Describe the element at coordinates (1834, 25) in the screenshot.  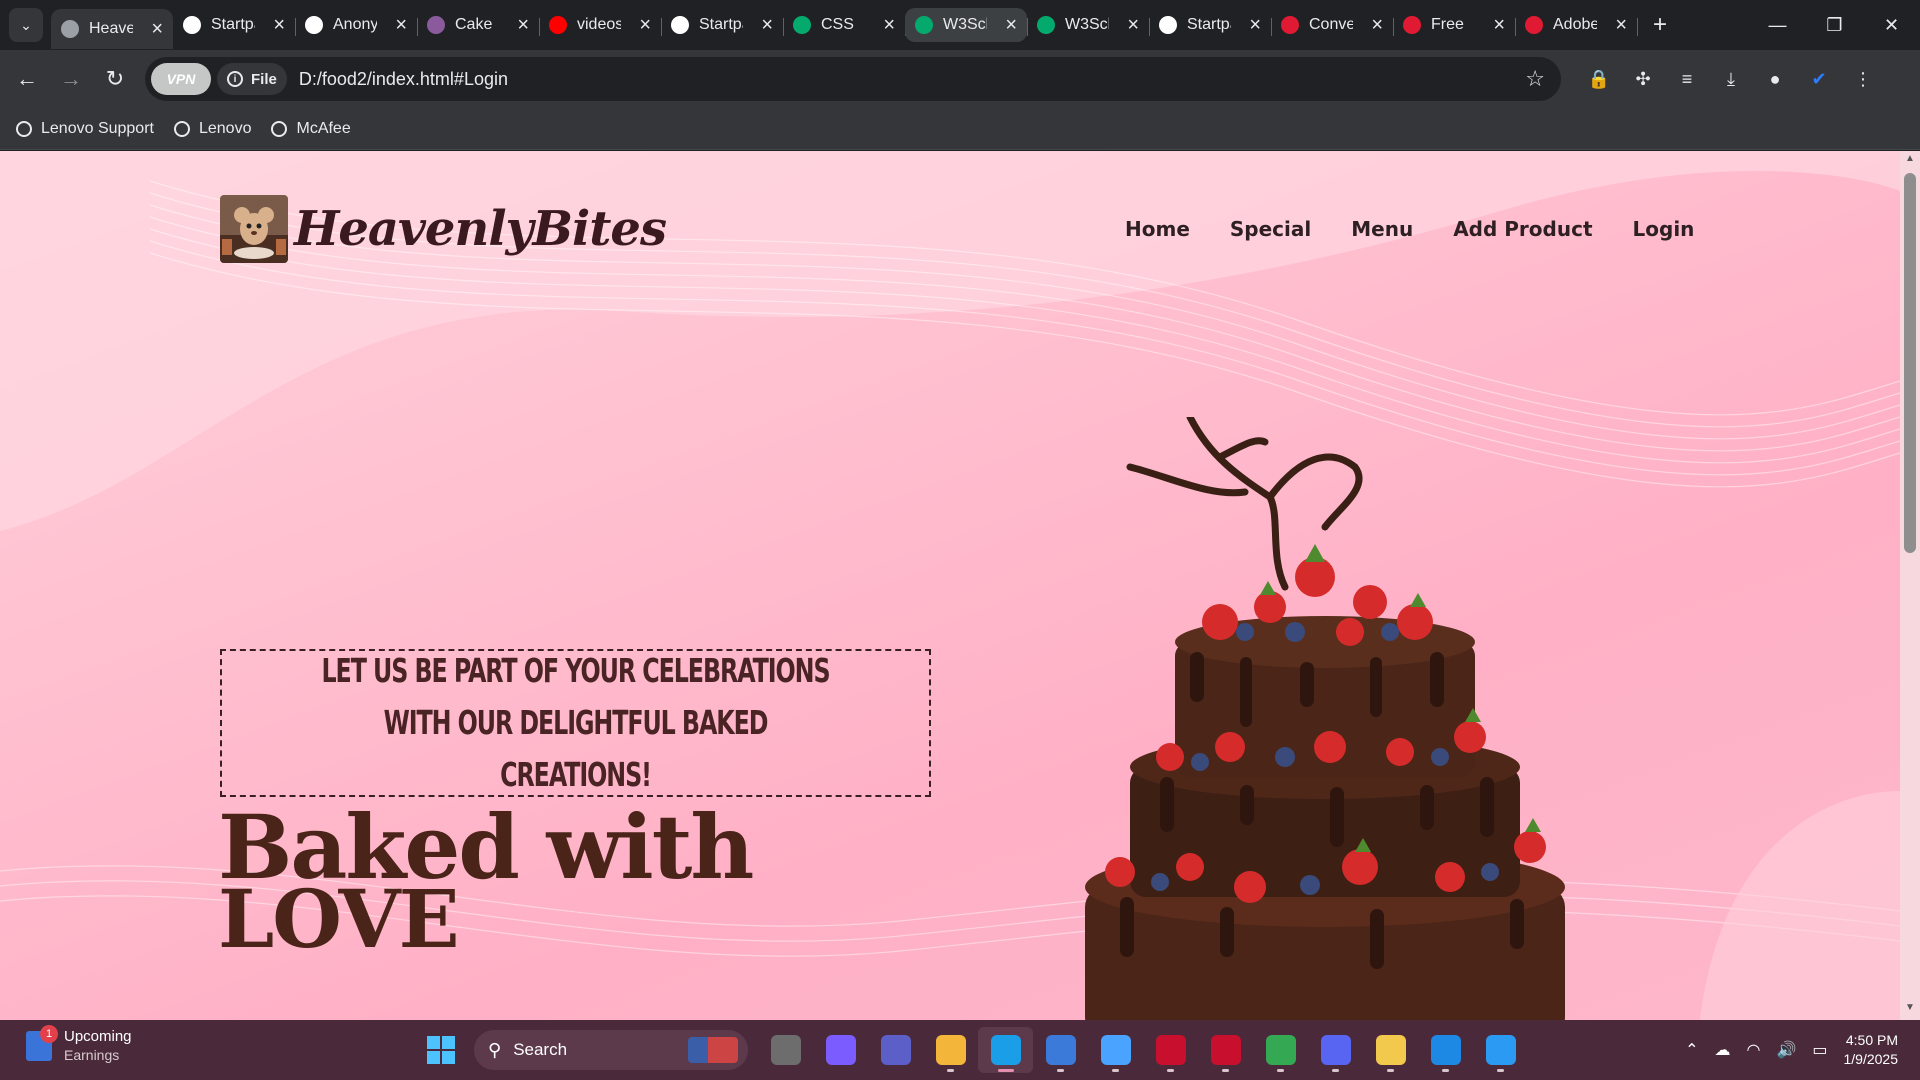
I see `restore-button: ❐` at that location.